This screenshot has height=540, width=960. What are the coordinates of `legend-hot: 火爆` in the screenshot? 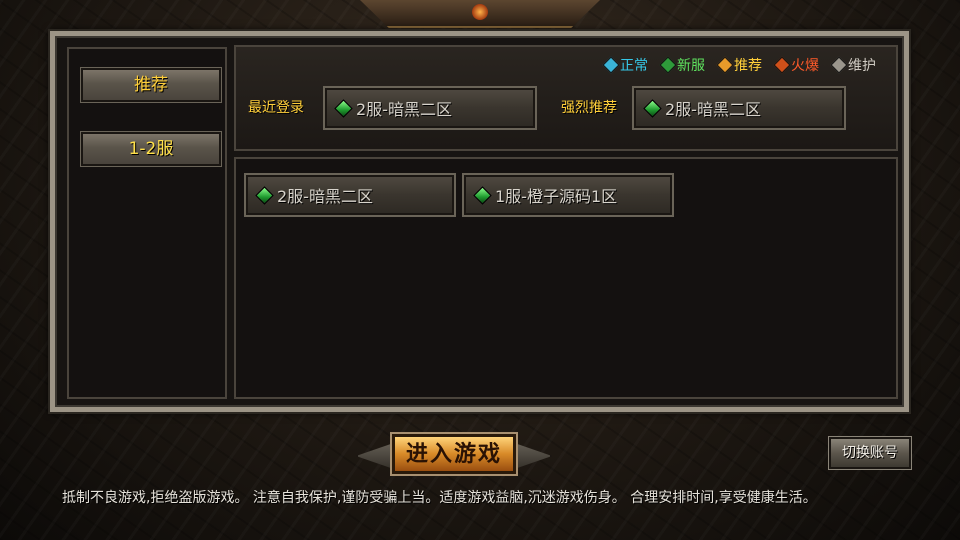 It's located at (796, 65).